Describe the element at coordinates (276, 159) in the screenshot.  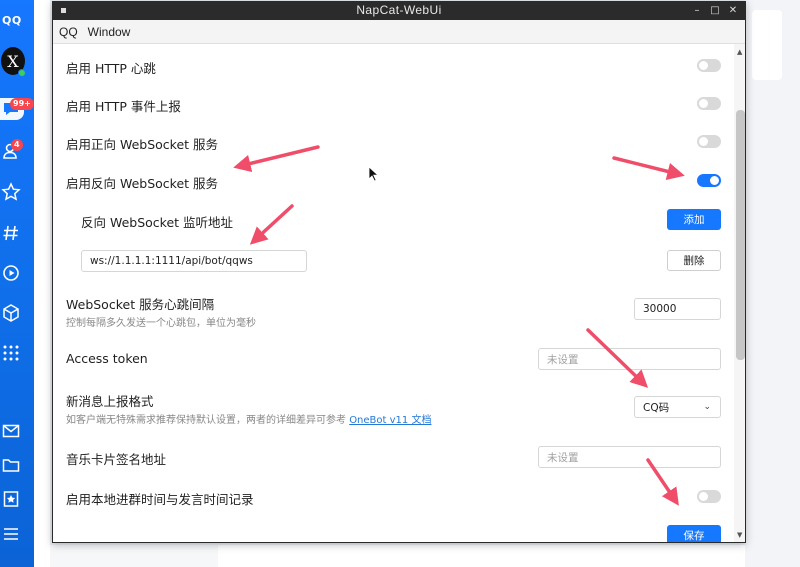
I see `arrow-reverse-ws-label` at that location.